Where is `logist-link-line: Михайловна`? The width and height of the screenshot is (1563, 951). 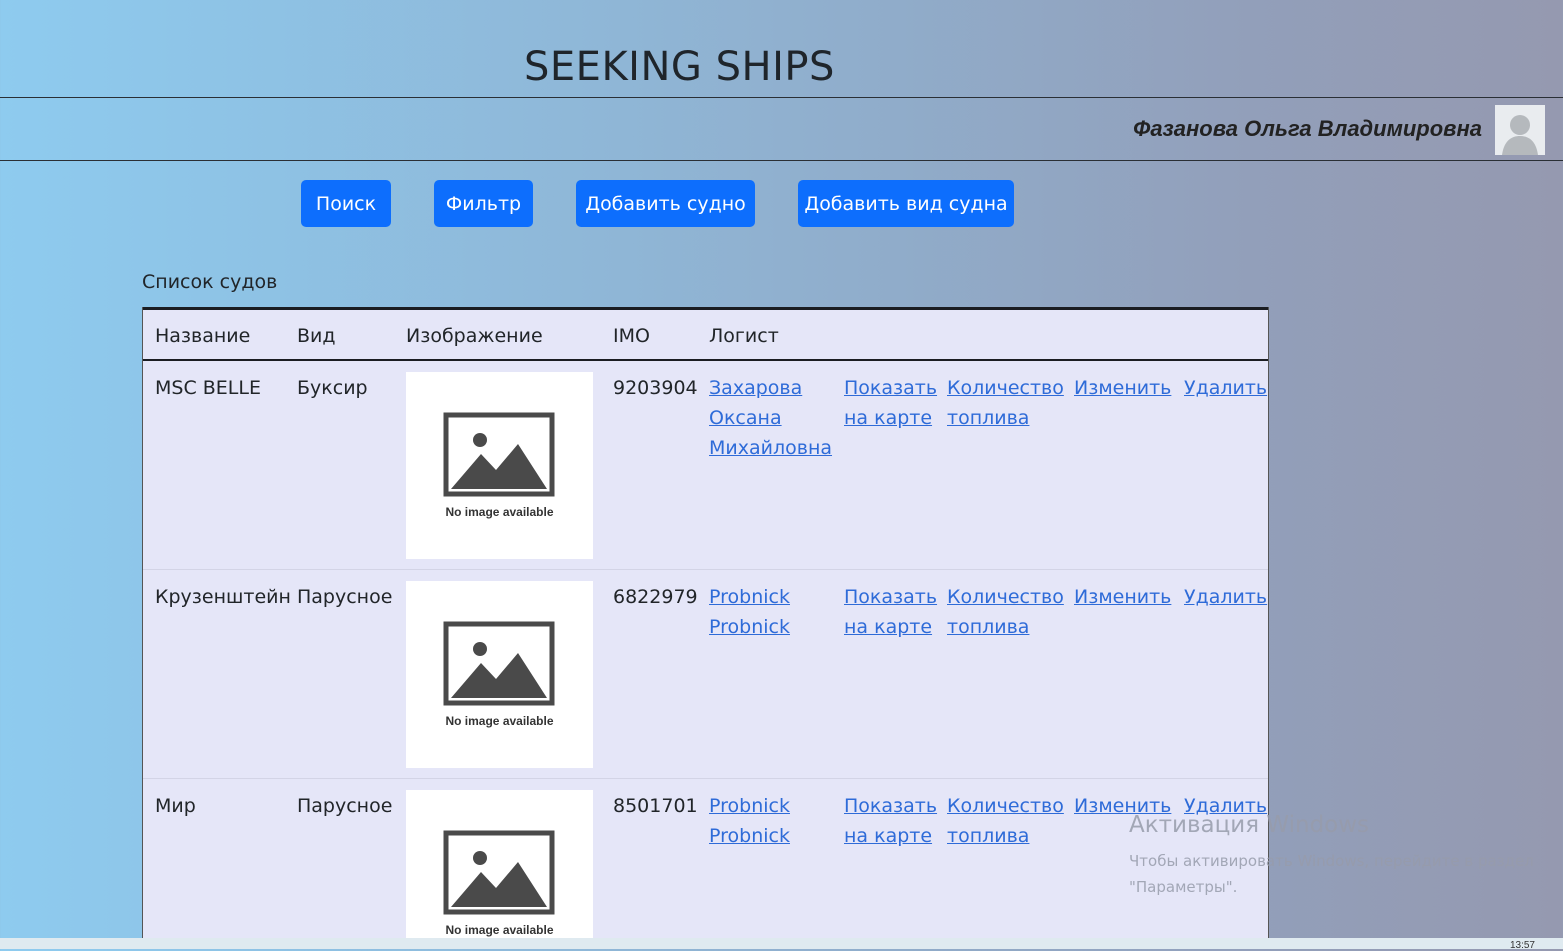
logist-link-line: Михайловна is located at coordinates (770, 448).